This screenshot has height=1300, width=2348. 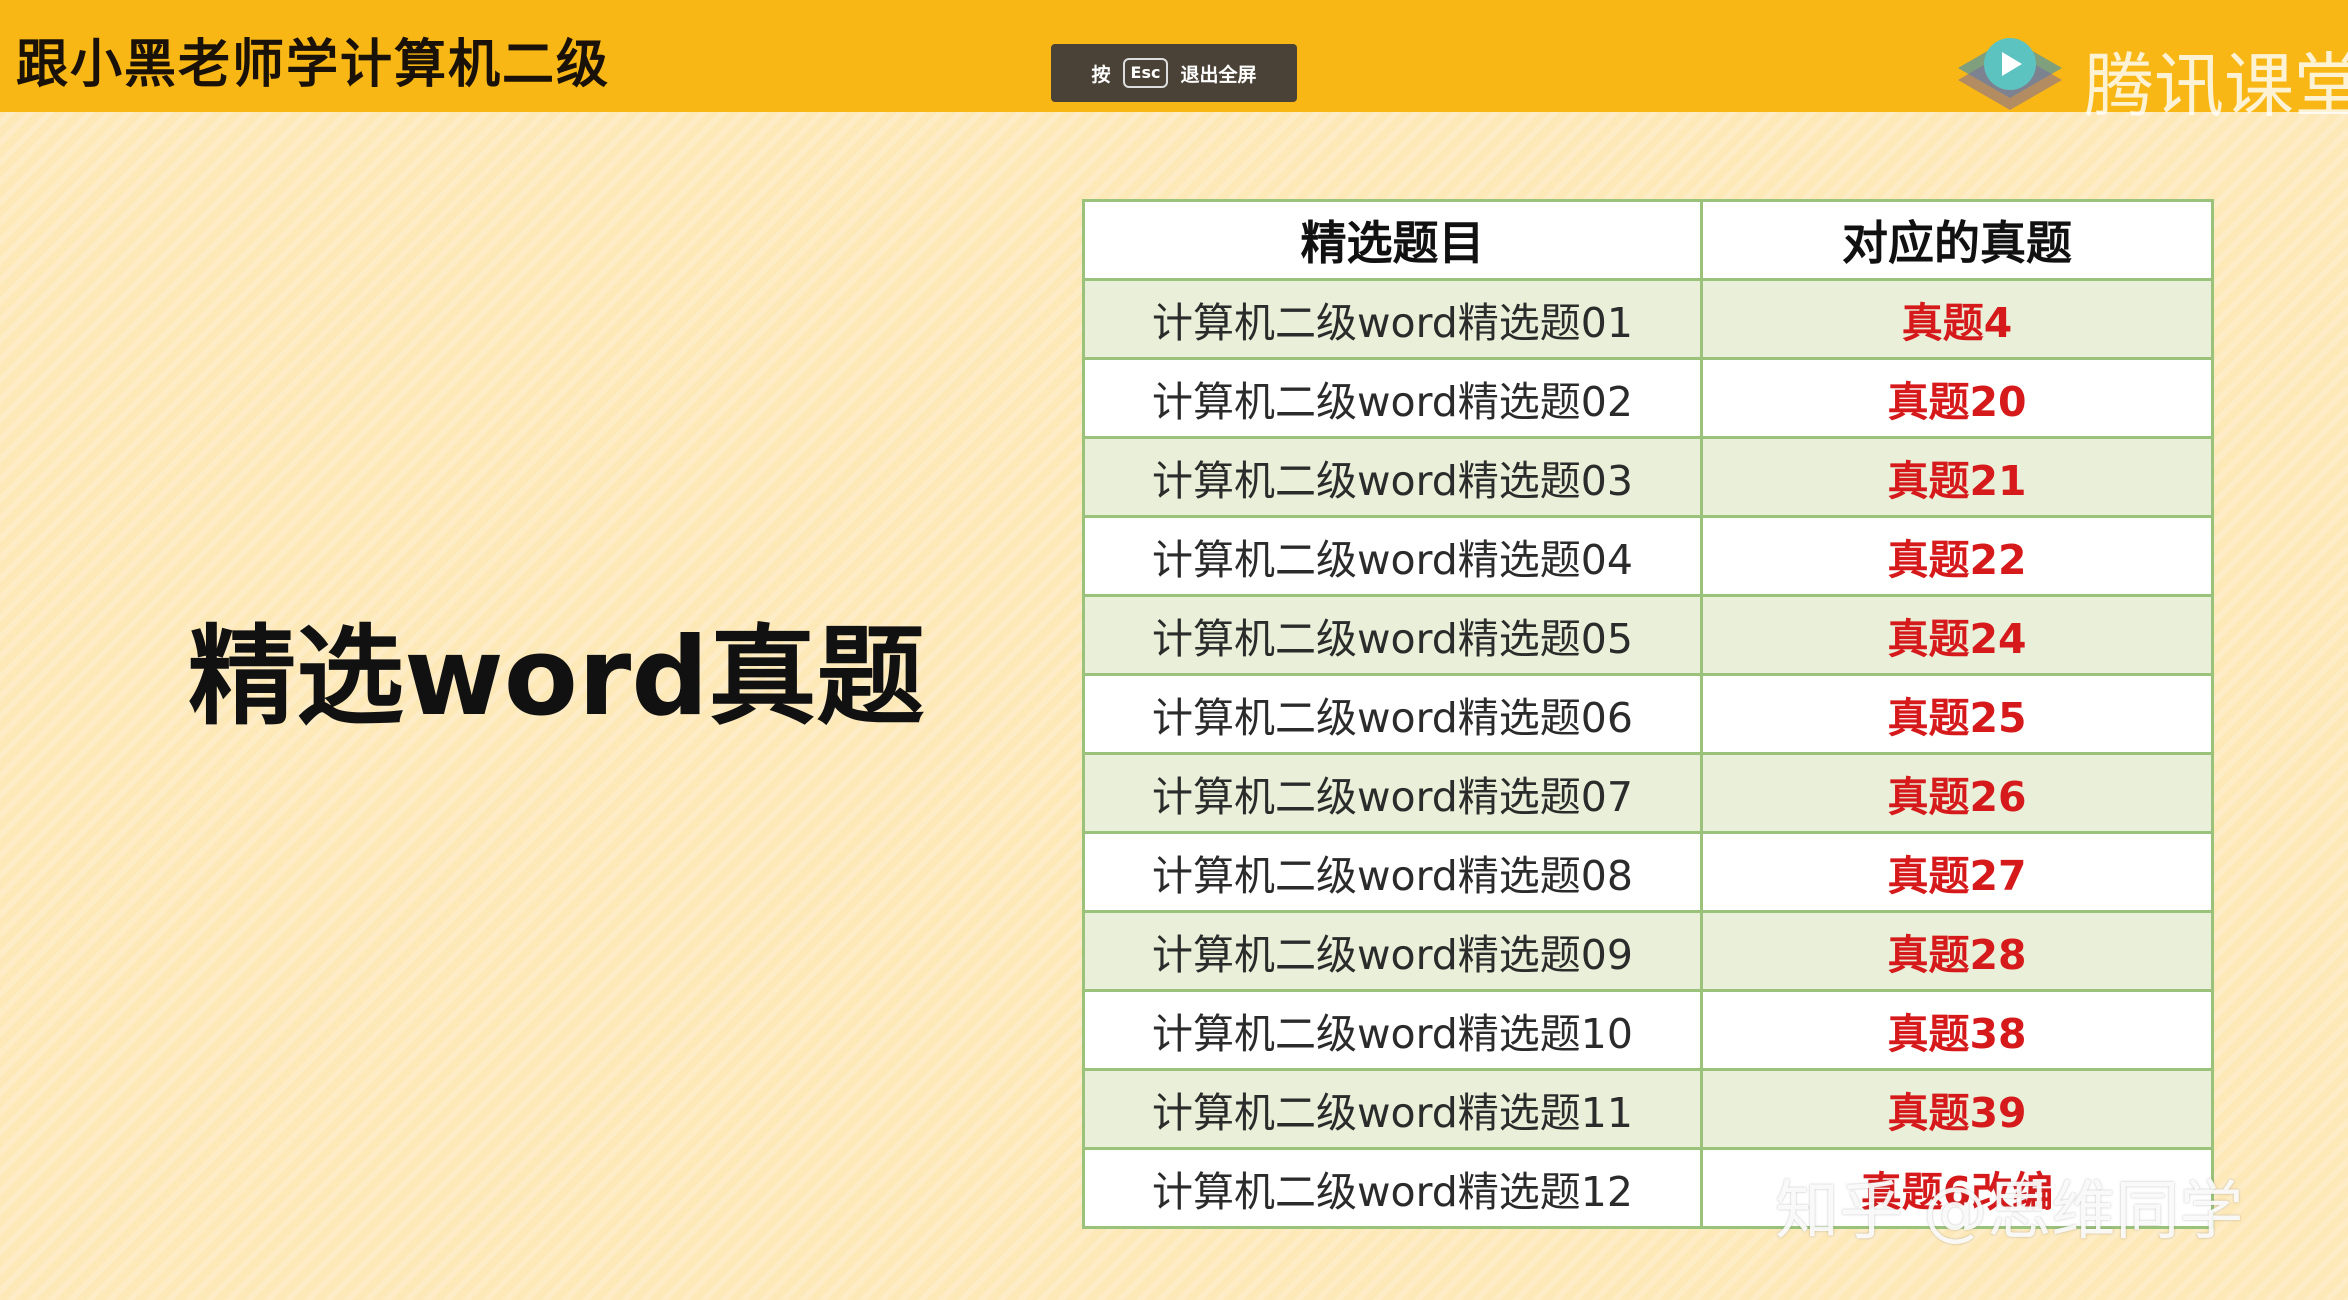 I want to click on table-row: 计算机二级word精选题01 真题4, so click(x=1648, y=319).